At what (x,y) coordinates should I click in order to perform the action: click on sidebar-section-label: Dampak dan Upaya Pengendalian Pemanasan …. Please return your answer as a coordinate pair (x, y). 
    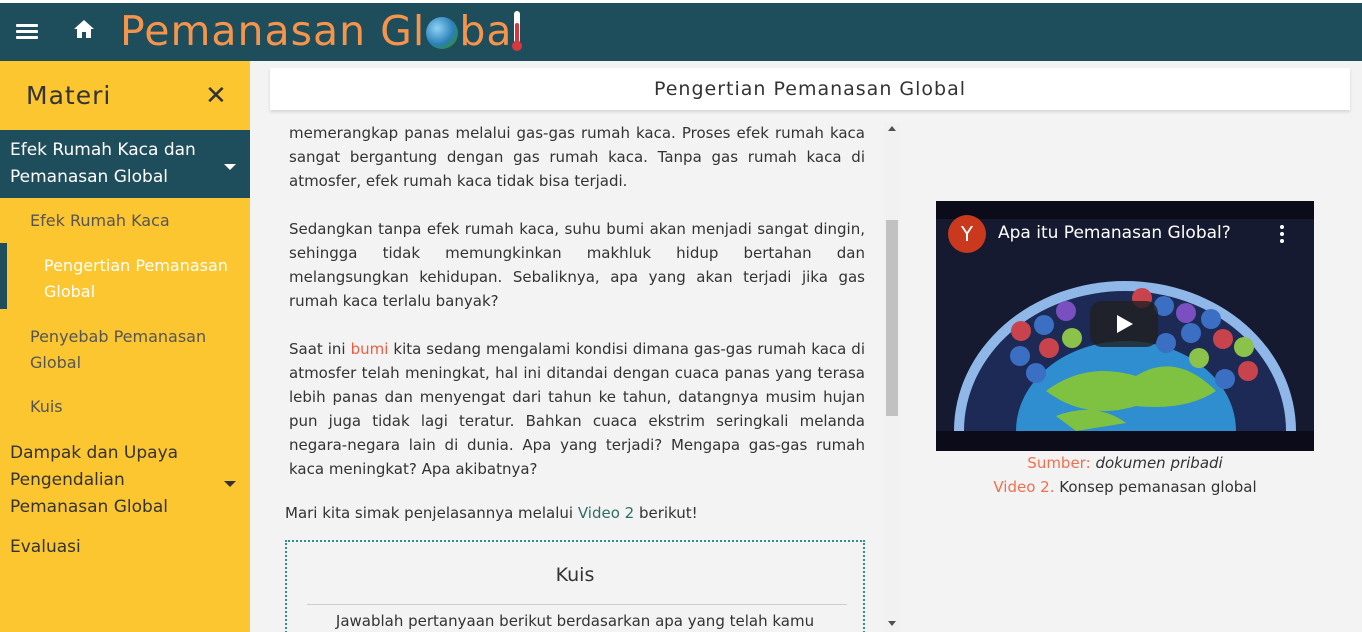
    Looking at the image, I should click on (94, 480).